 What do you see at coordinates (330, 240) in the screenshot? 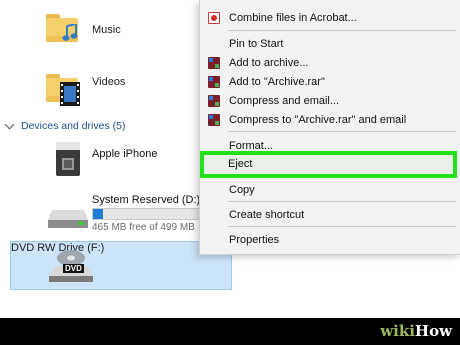
I see `menu-item-properties: Properties` at bounding box center [330, 240].